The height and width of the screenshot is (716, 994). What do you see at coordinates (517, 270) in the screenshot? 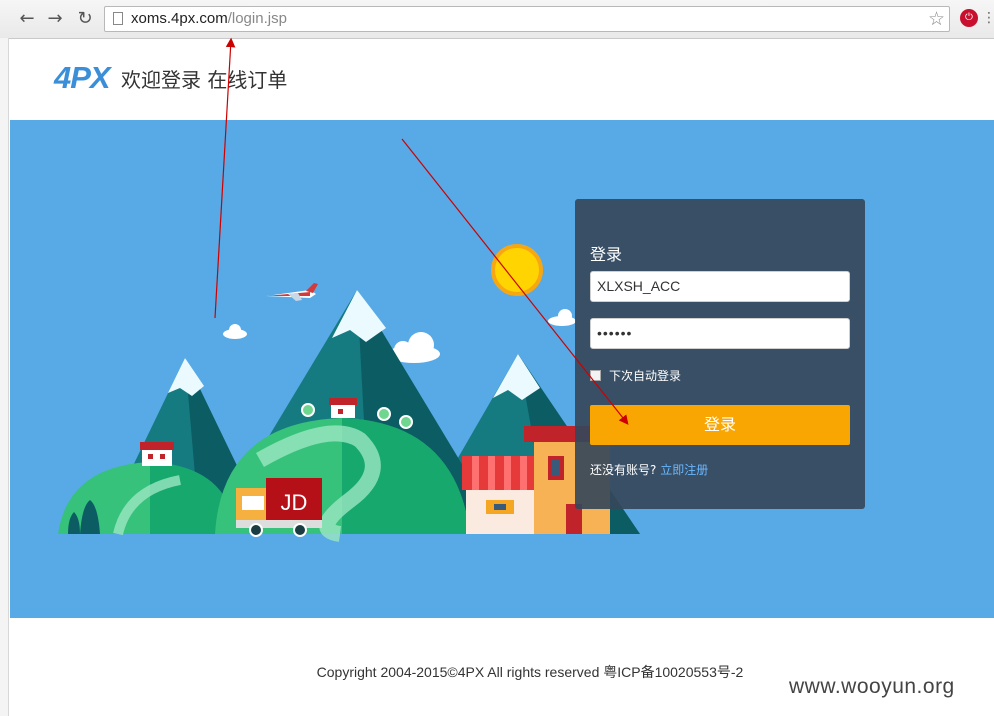
I see `sun-icon` at bounding box center [517, 270].